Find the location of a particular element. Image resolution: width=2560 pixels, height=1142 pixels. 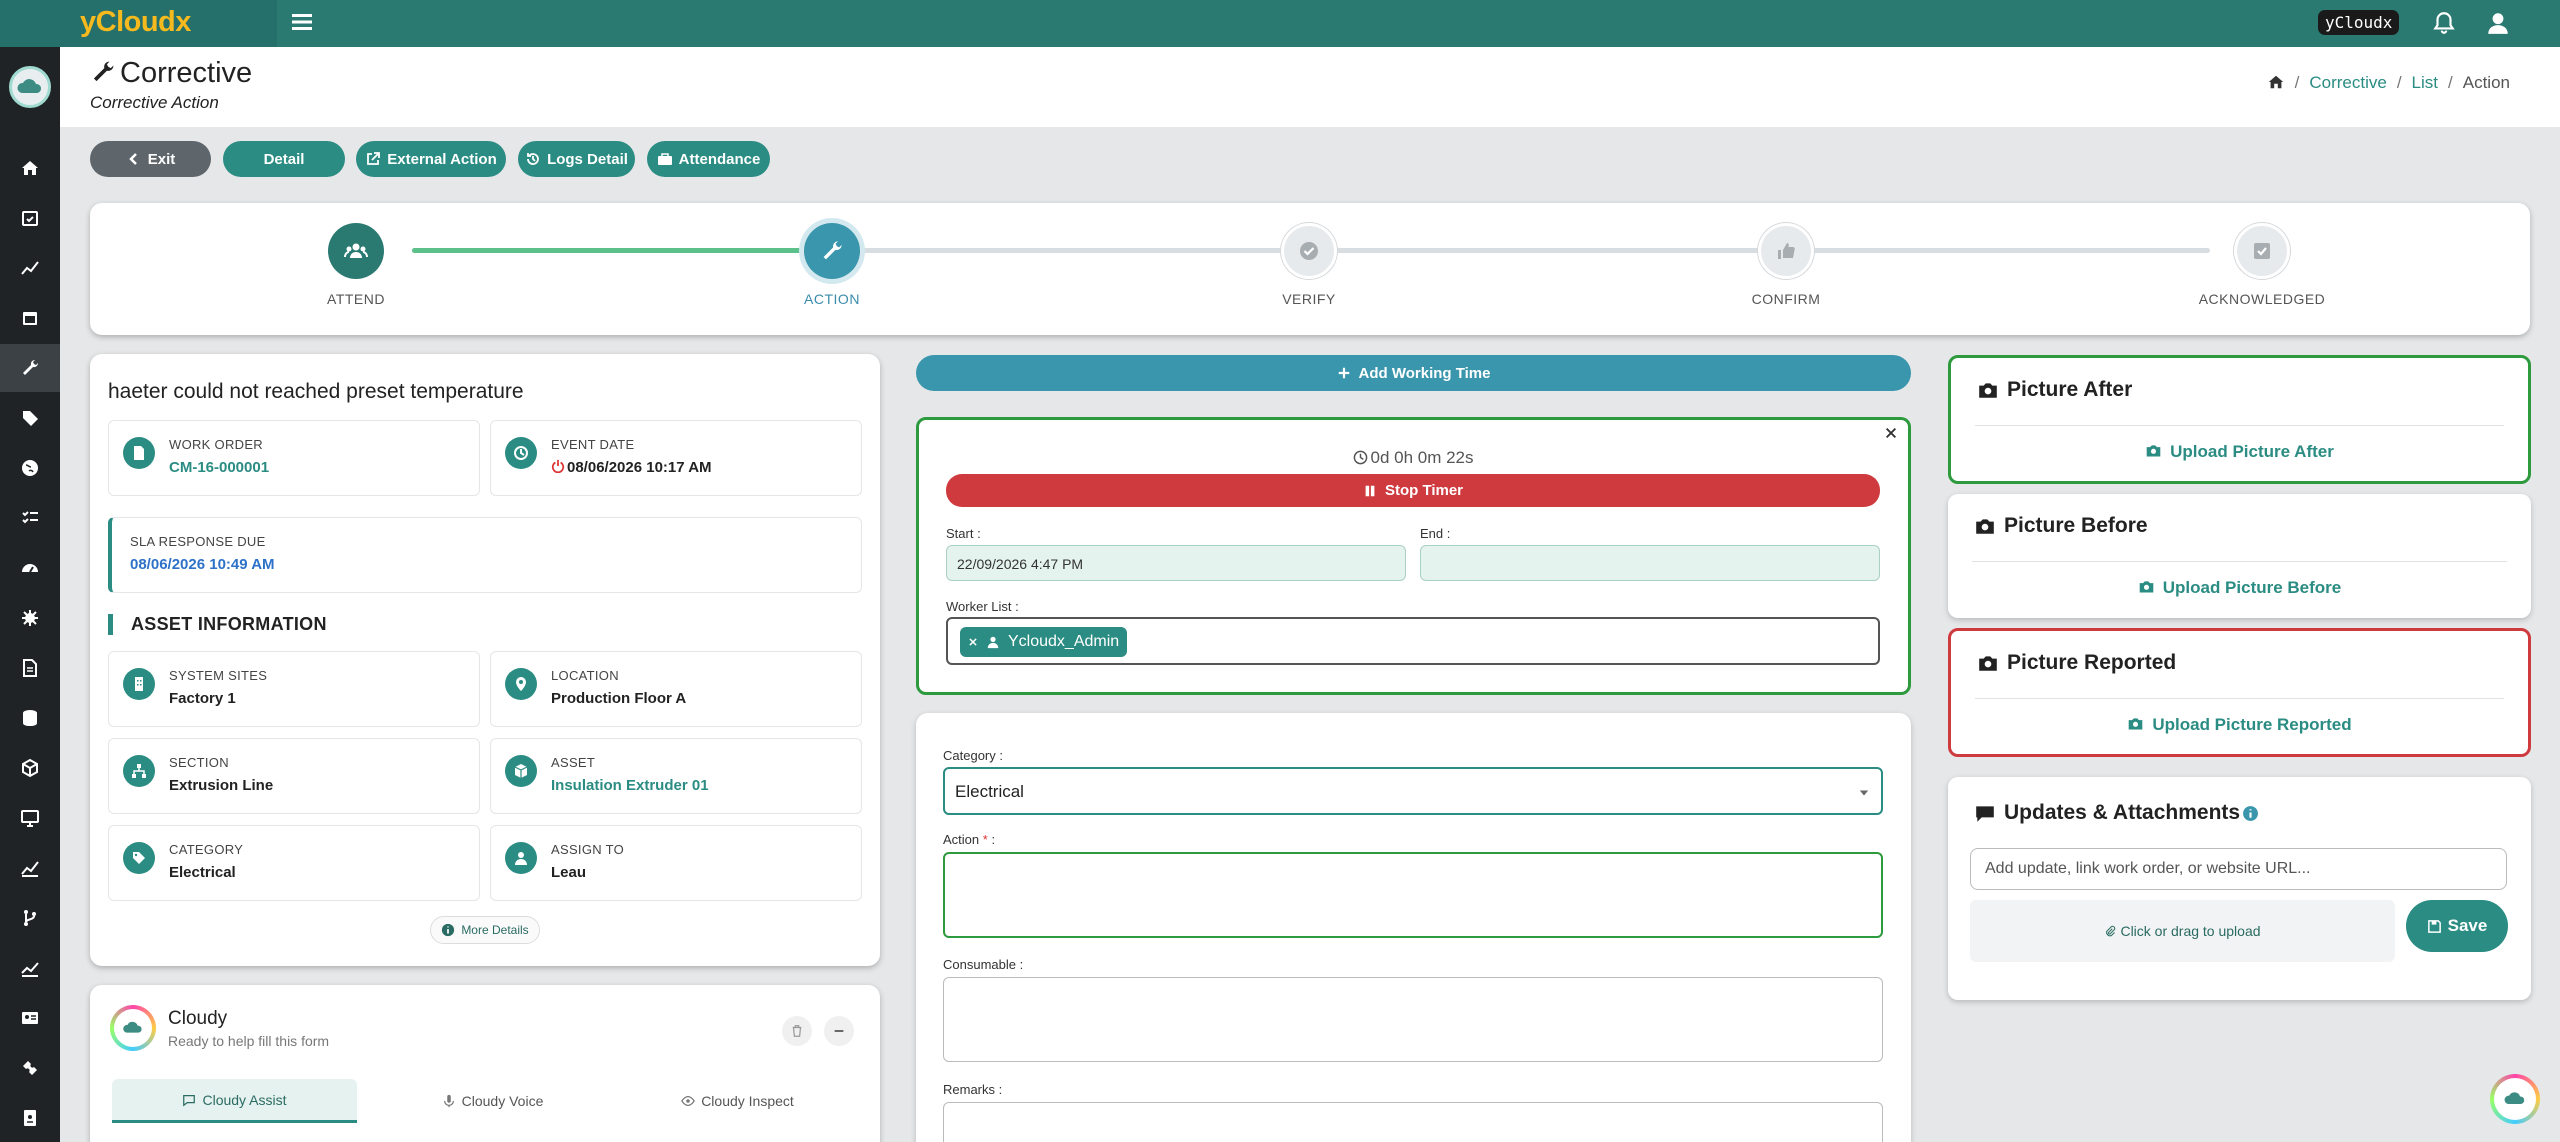

tab-cloudy-voice: Cloudy Voice is located at coordinates (492, 1101).